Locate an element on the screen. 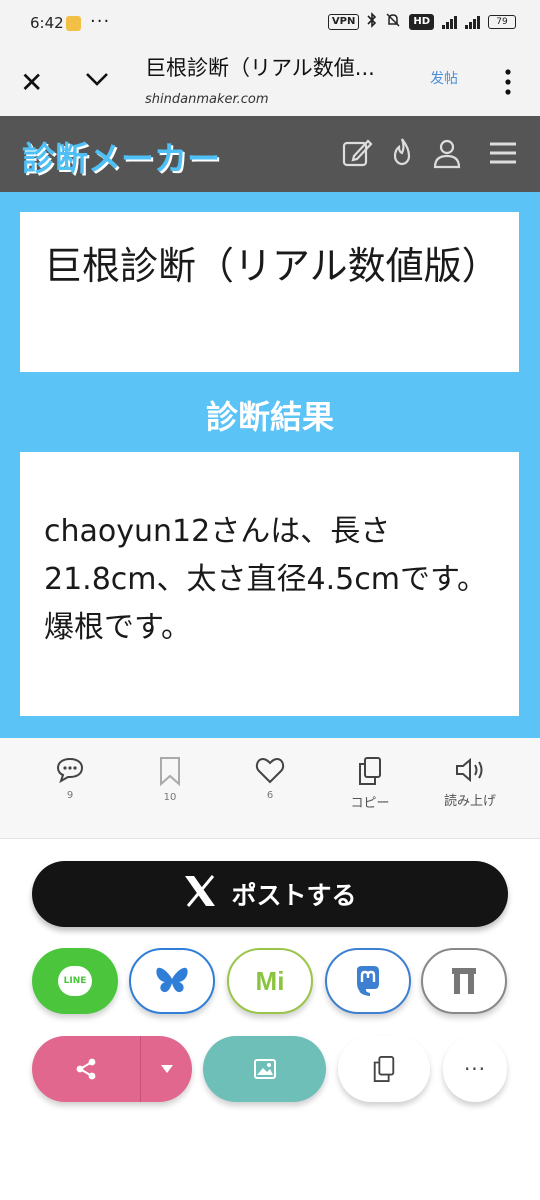  menu-icon is located at coordinates (503, 153).